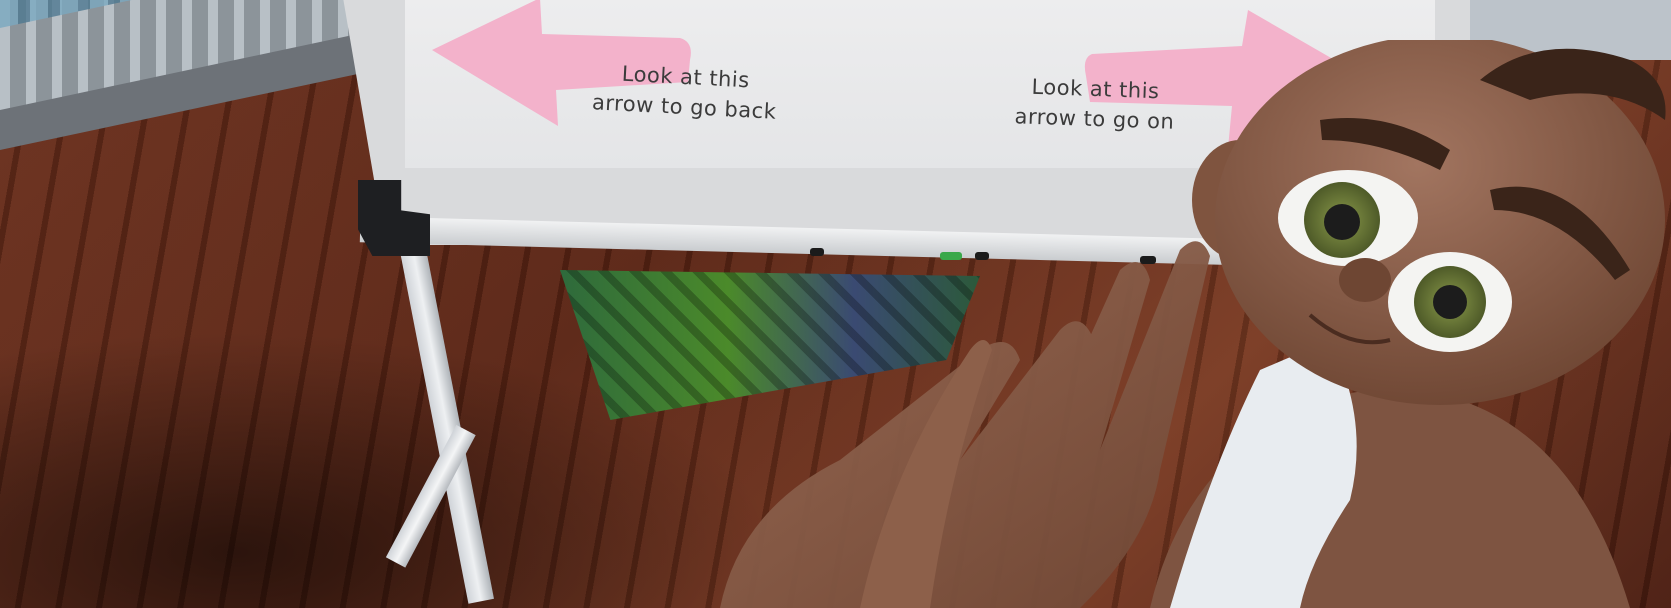 The image size is (1671, 608). What do you see at coordinates (1450, 302) in the screenshot?
I see `baby-pupil-right` at bounding box center [1450, 302].